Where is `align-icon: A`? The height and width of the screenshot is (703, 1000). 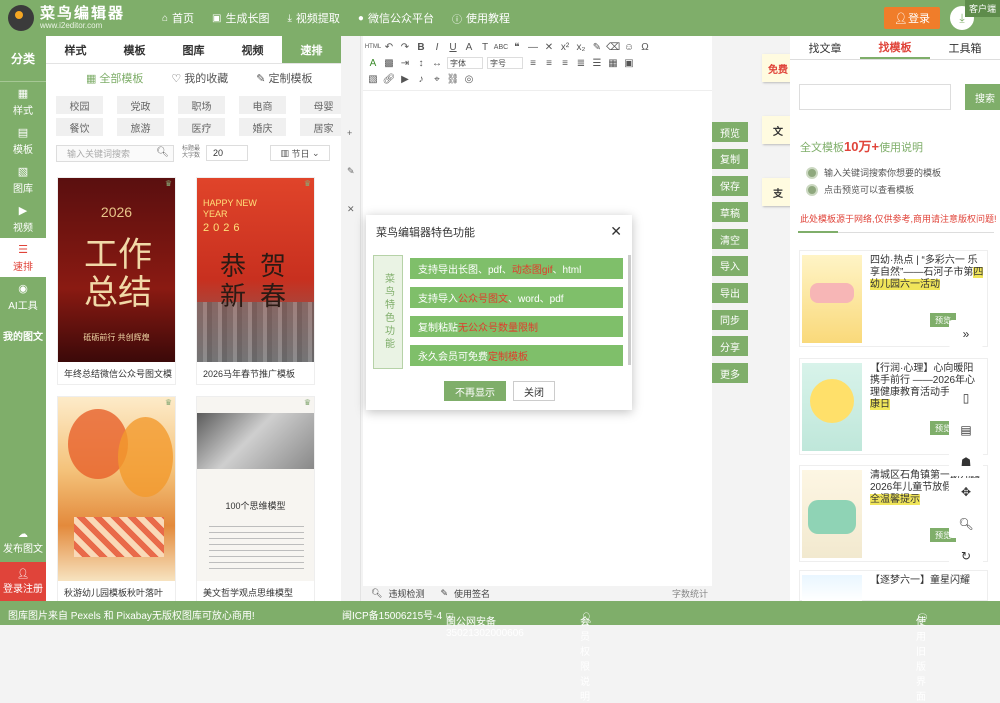
align-icon: A is located at coordinates (469, 47).